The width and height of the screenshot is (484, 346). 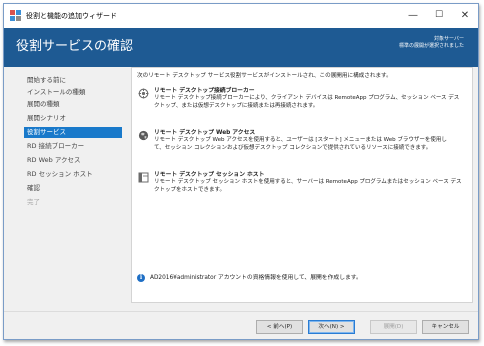 I want to click on globe-icon, so click(x=143, y=135).